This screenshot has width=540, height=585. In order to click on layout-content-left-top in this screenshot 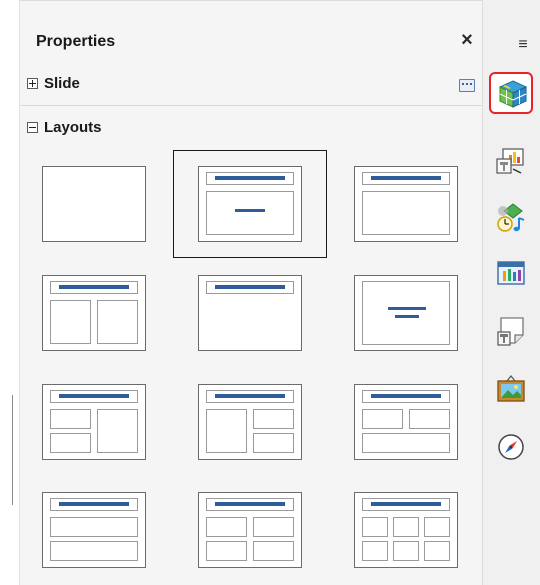, I will do `click(70, 419)`.